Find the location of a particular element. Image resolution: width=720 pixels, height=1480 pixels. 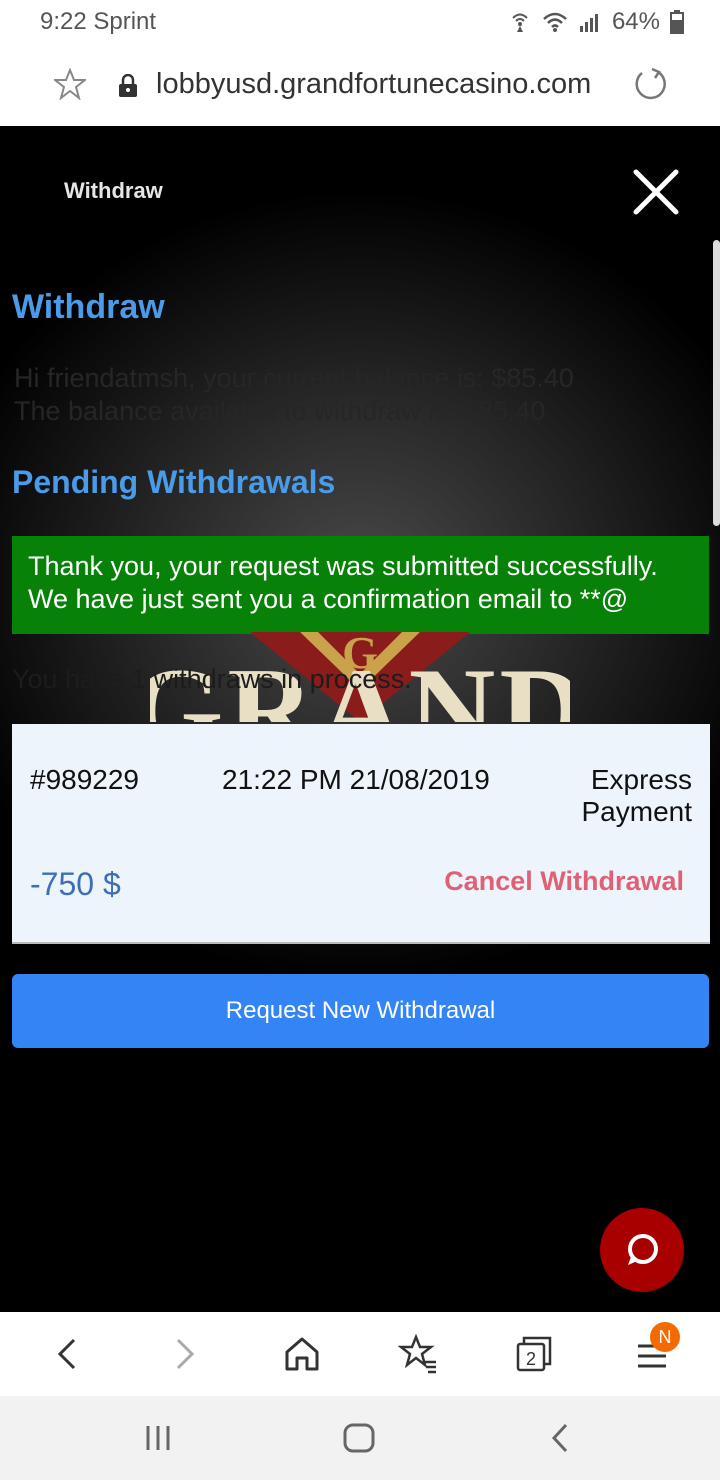

bookmark-star-icon is located at coordinates (70, 84).